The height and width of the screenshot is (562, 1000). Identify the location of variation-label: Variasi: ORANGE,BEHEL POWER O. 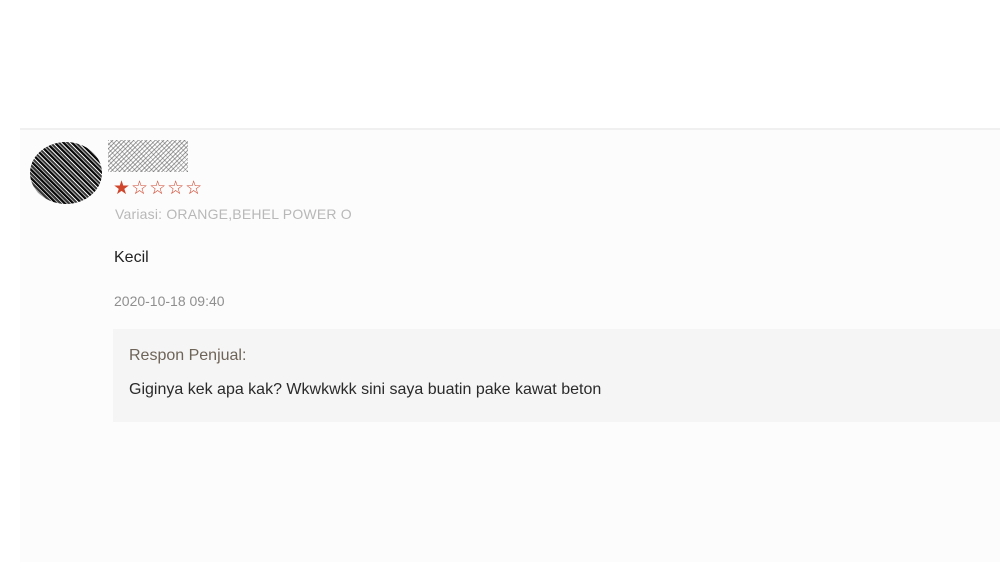
(233, 214).